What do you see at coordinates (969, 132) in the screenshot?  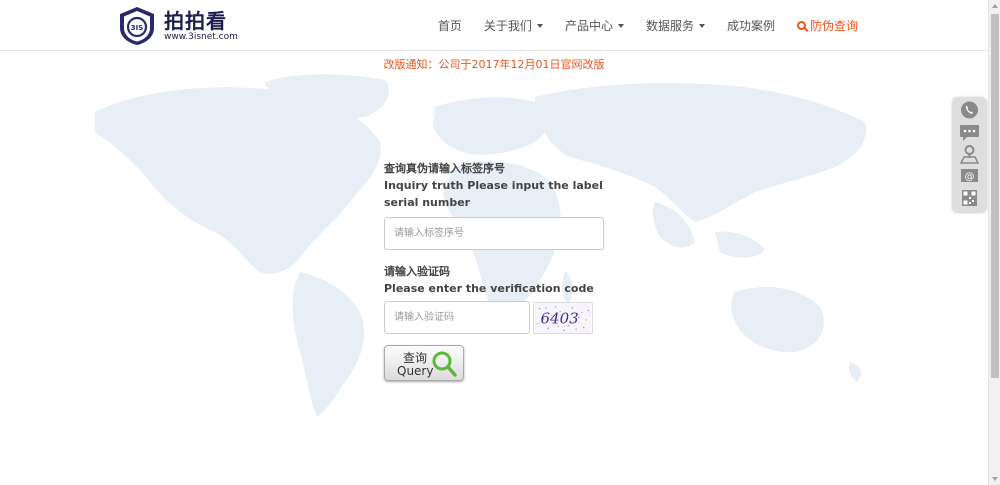 I see `chat-icon` at bounding box center [969, 132].